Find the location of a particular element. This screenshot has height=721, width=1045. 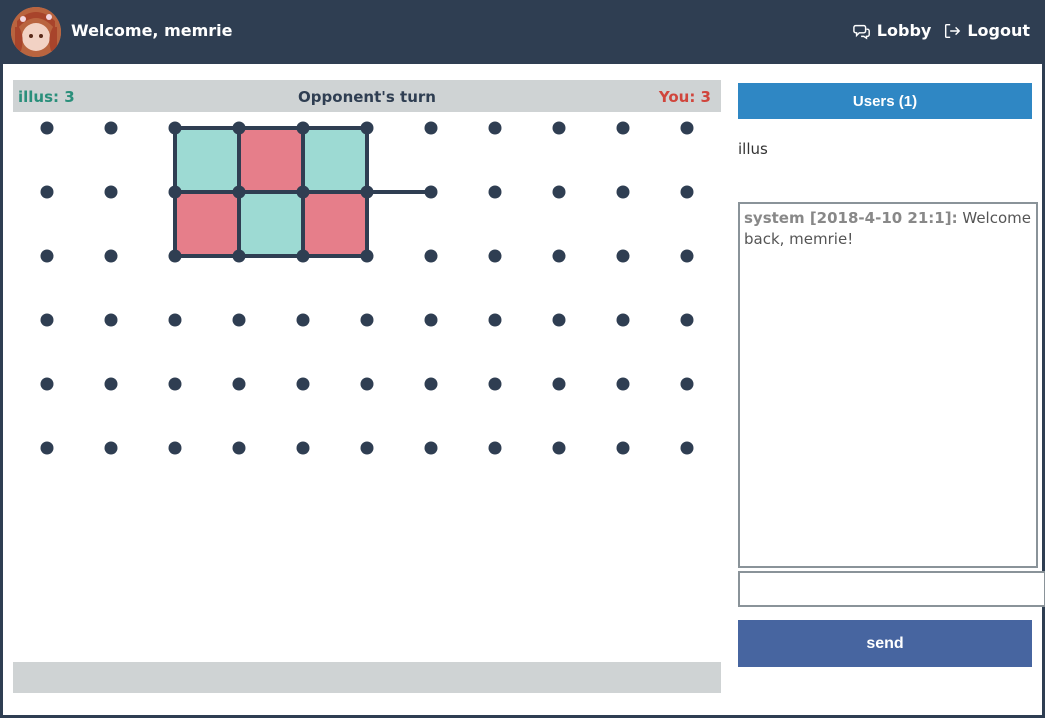

bottom-bar is located at coordinates (367, 677).